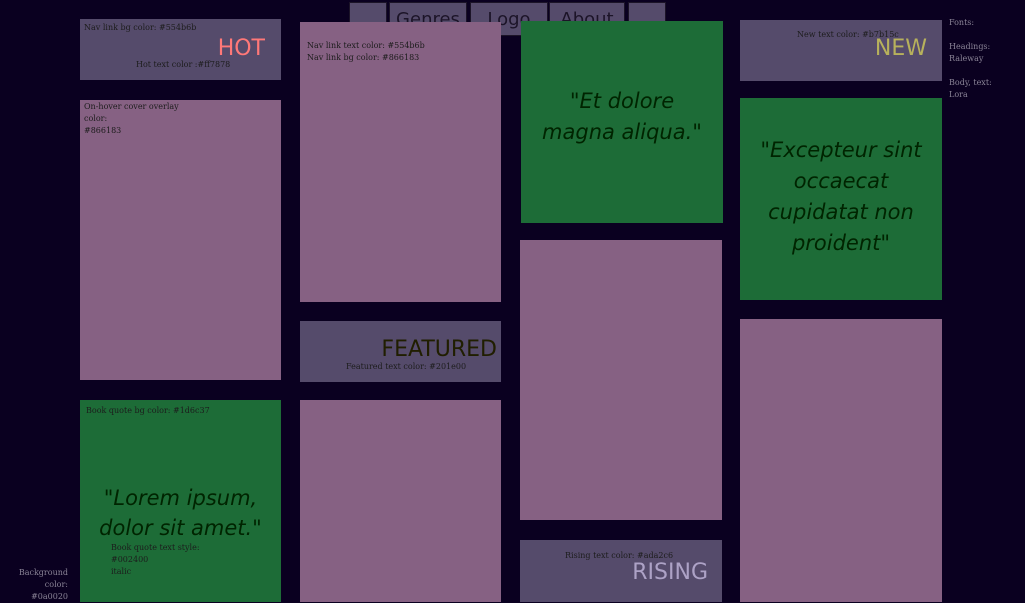 Image resolution: width=1025 pixels, height=603 pixels. Describe the element at coordinates (241, 48) in the screenshot. I see `hot-label: HOT` at that location.